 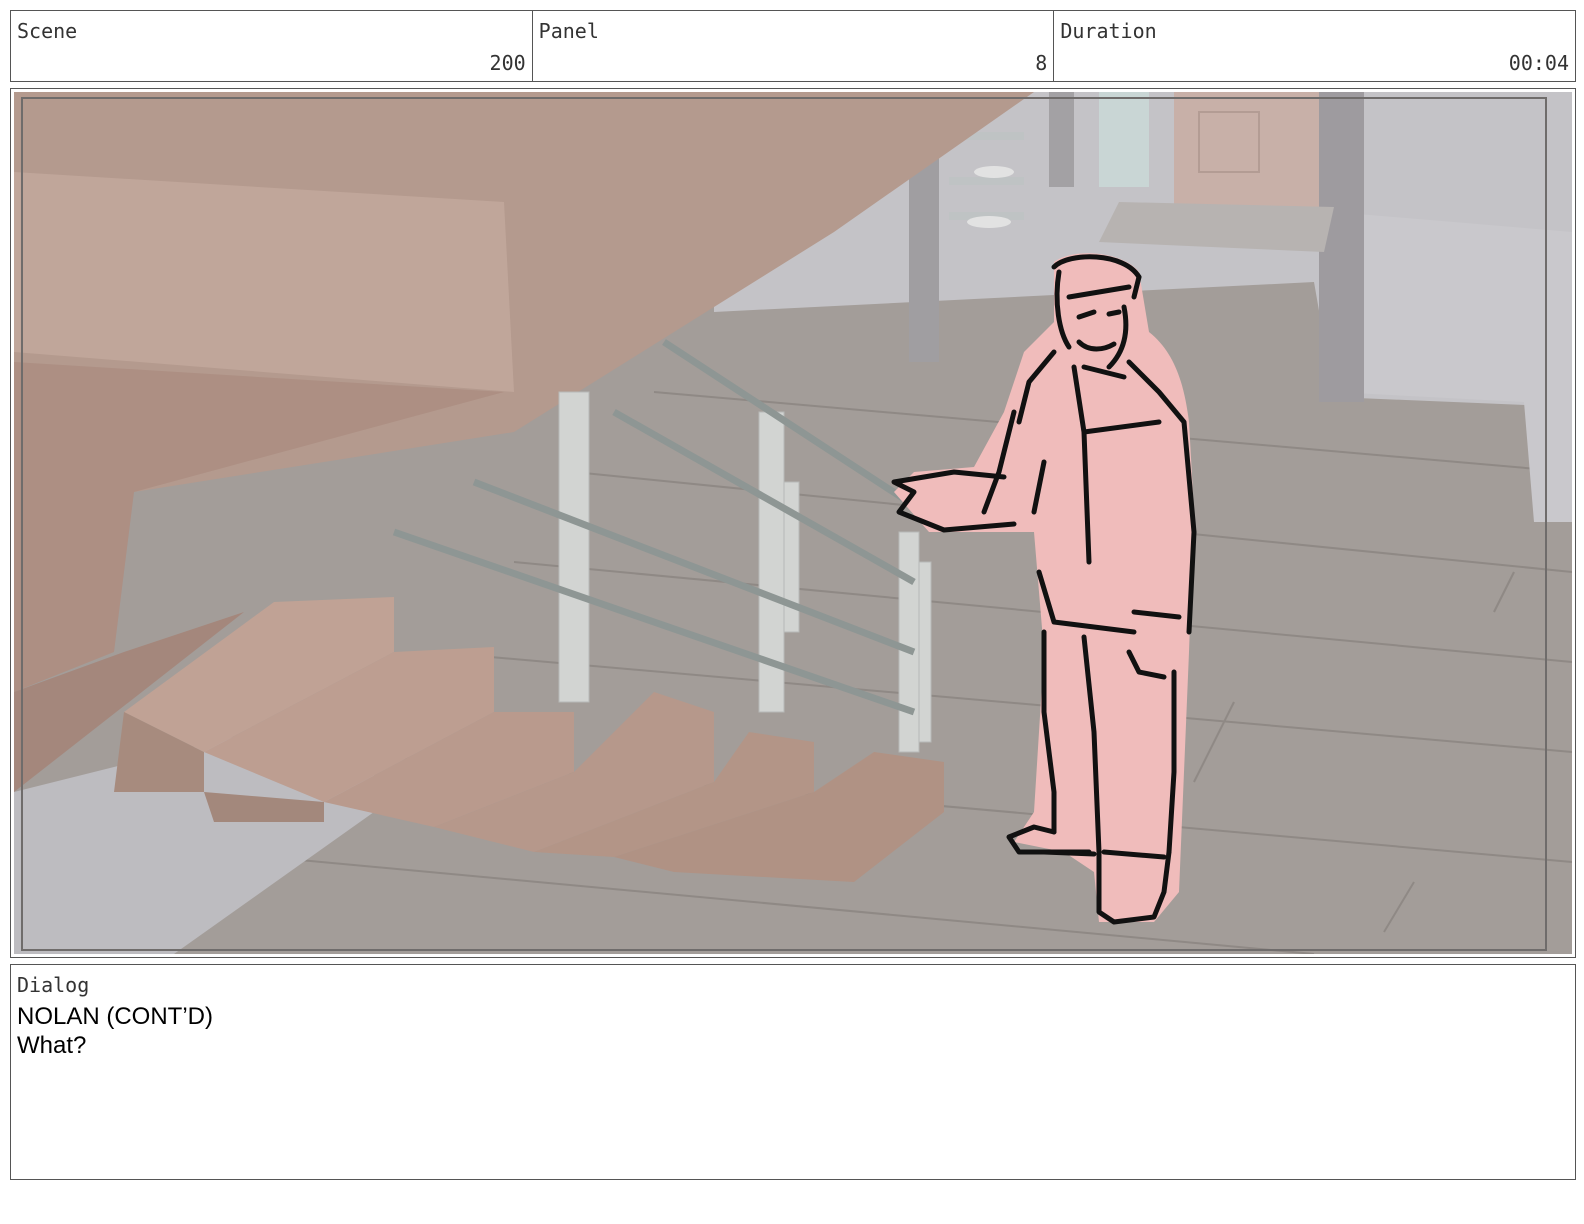 I want to click on door, so click(x=1249, y=152).